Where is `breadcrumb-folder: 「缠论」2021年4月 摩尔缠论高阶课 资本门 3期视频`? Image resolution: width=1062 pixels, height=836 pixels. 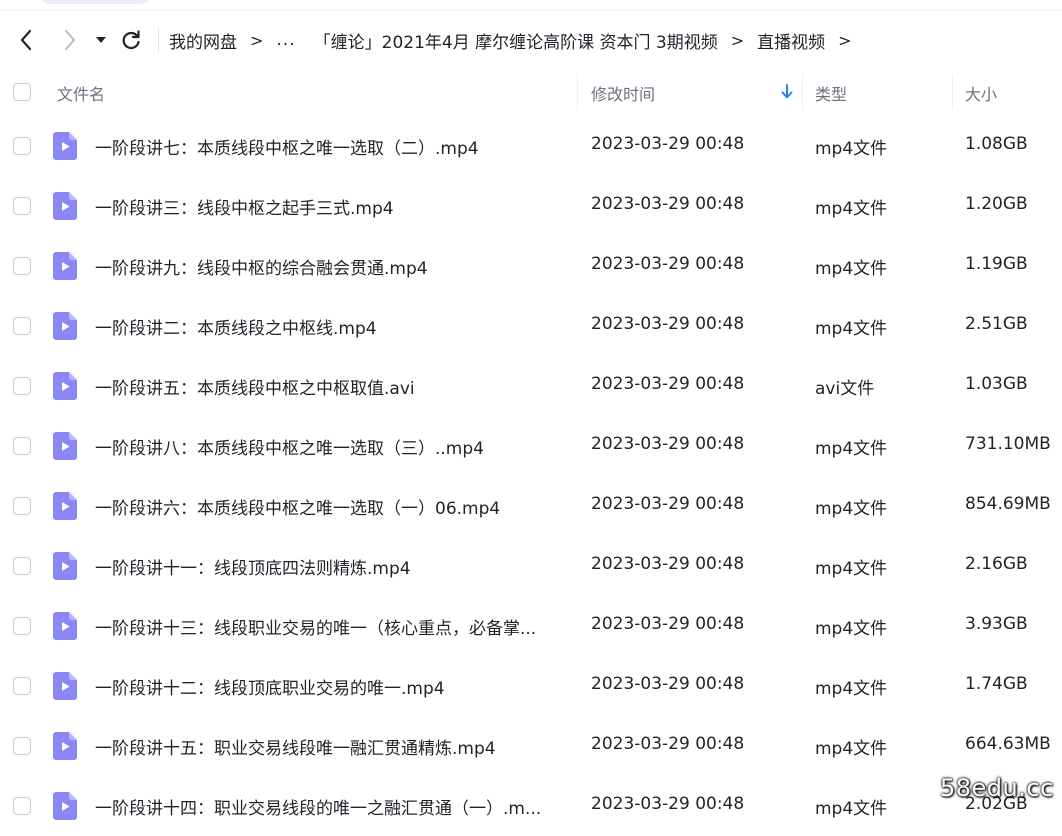 breadcrumb-folder: 「缠论」2021年4月 摩尔缠论高阶课 资本门 3期视频 is located at coordinates (516, 40).